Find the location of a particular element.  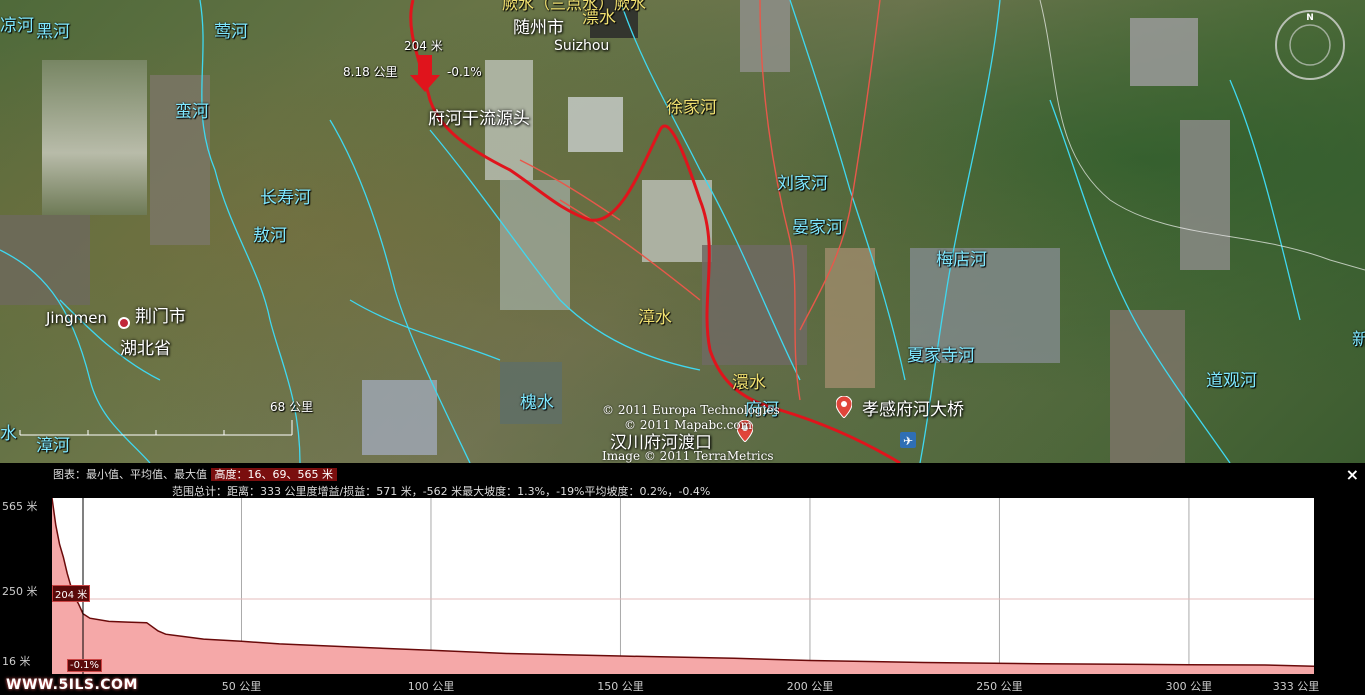

river-label: 槐水 is located at coordinates (537, 403).